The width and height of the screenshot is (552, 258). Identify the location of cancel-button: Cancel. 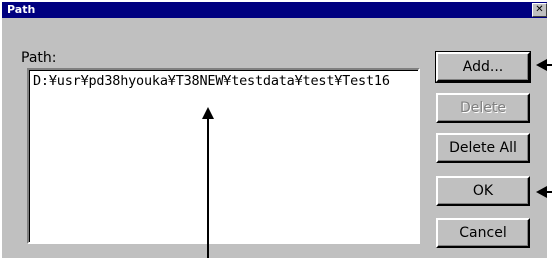
(483, 233).